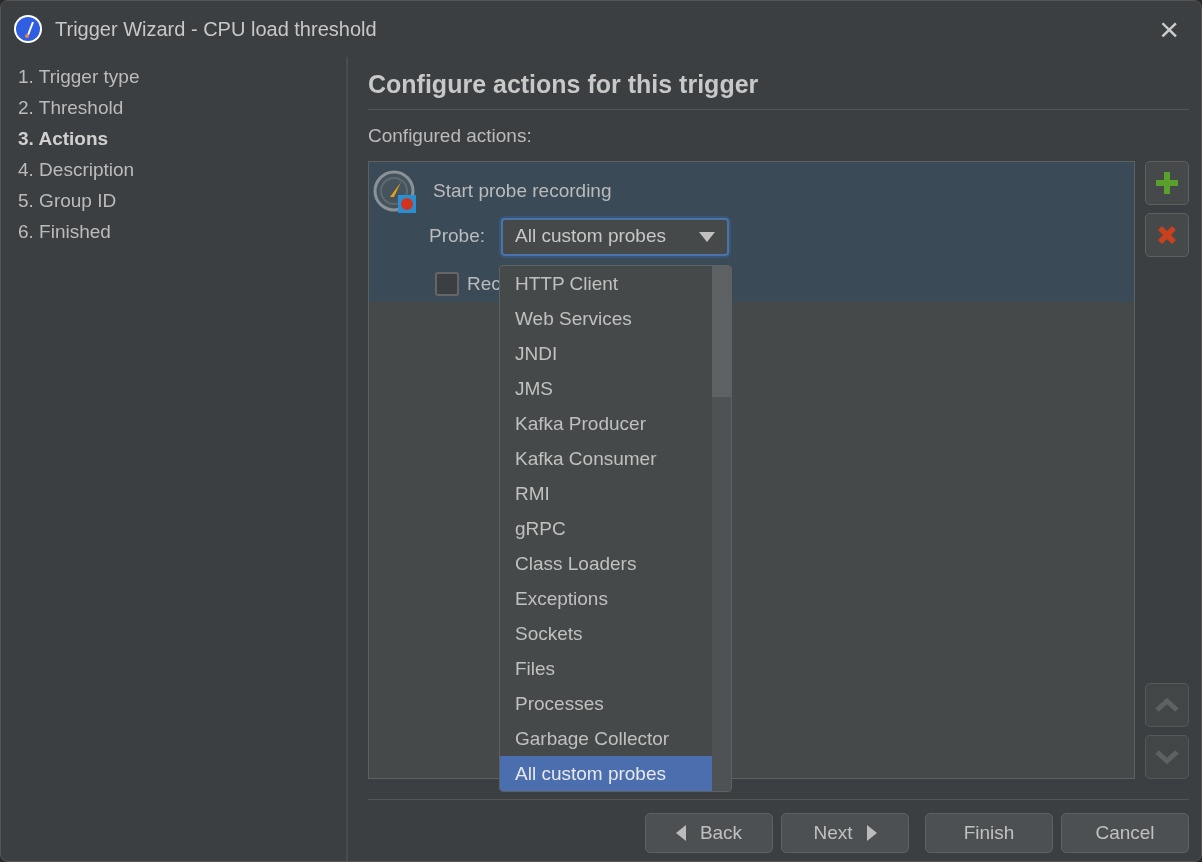 The image size is (1202, 862). What do you see at coordinates (173, 77) in the screenshot?
I see `wizard-step: 1. Trigger type` at bounding box center [173, 77].